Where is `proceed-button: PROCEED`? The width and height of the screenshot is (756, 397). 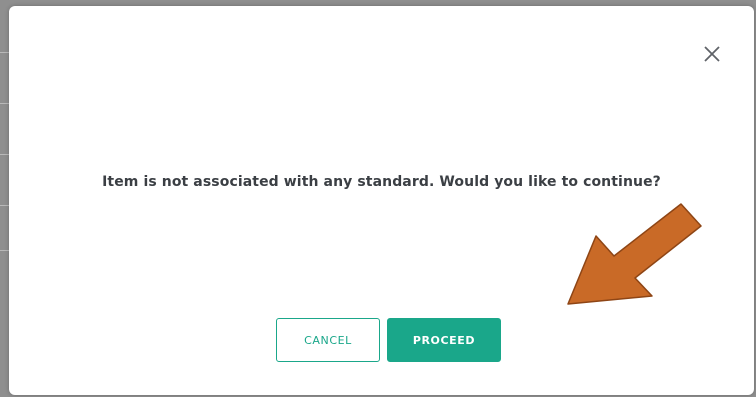
proceed-button: PROCEED is located at coordinates (444, 340).